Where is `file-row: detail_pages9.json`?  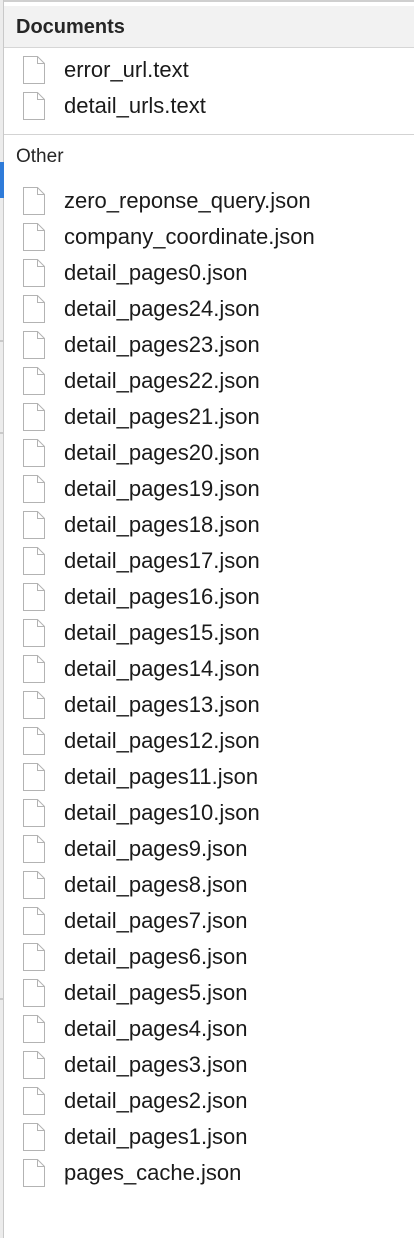 file-row: detail_pages9.json is located at coordinates (209, 849).